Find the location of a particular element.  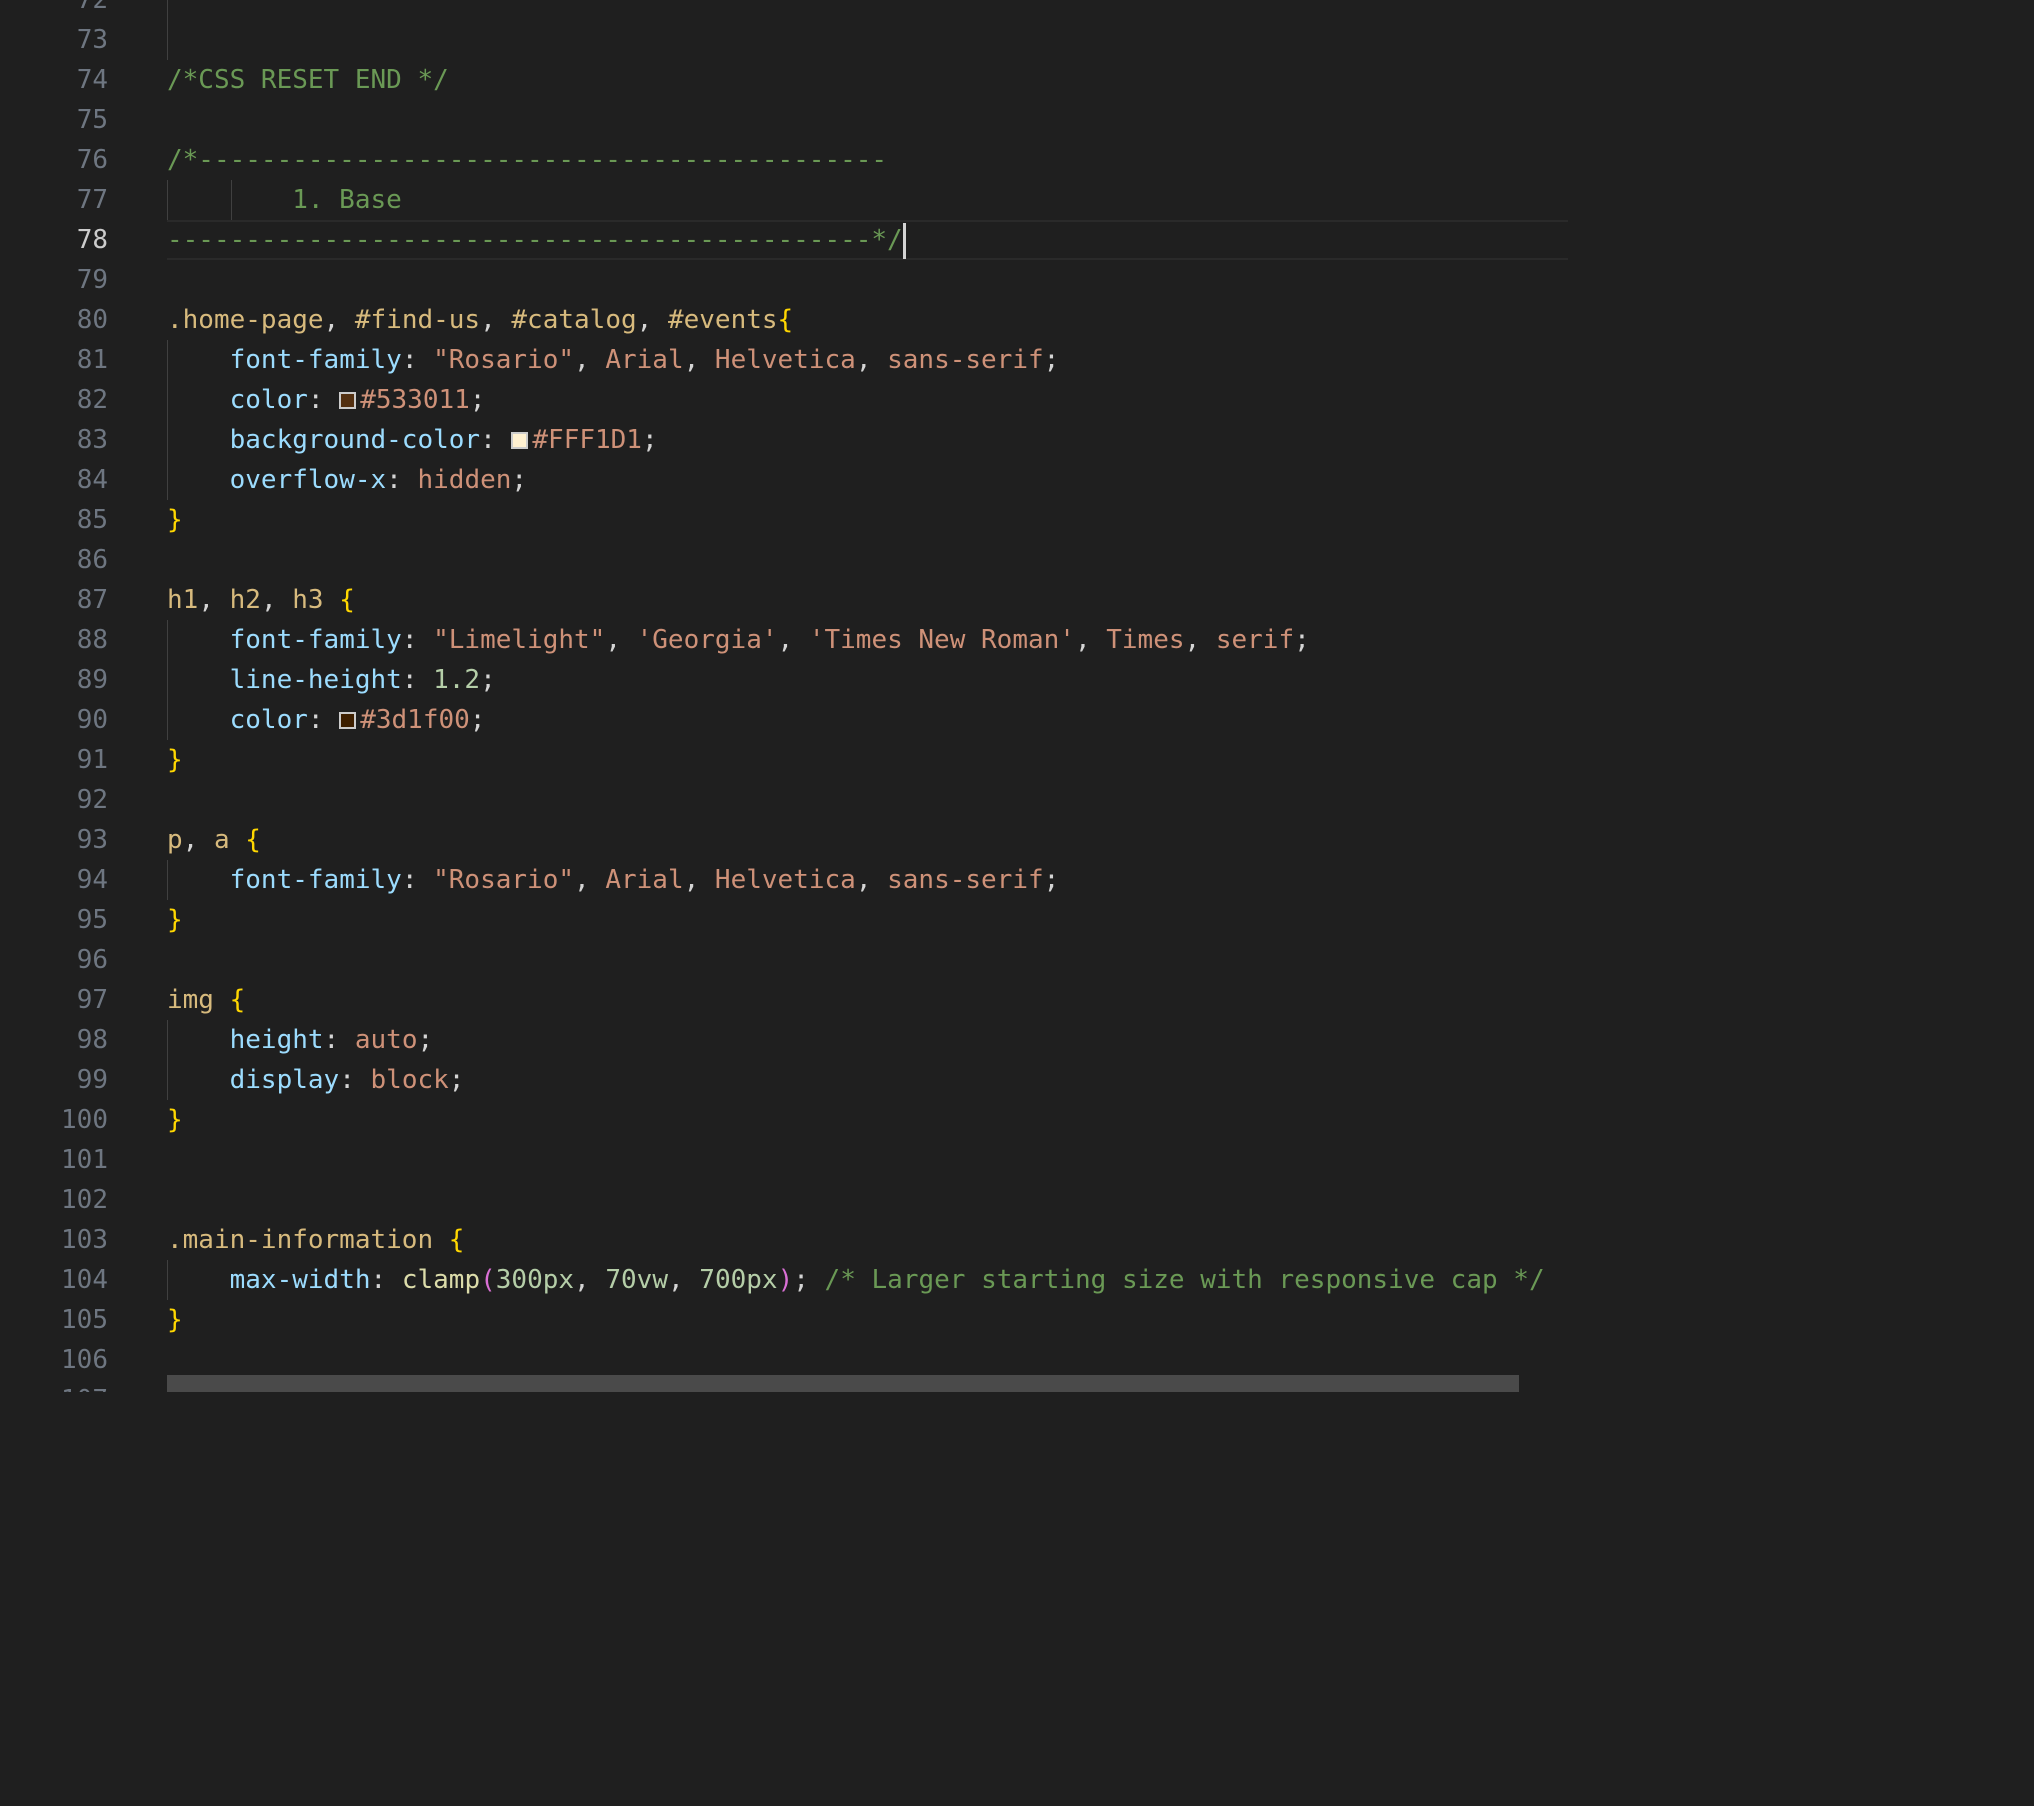

line-code: img { is located at coordinates (206, 1000).